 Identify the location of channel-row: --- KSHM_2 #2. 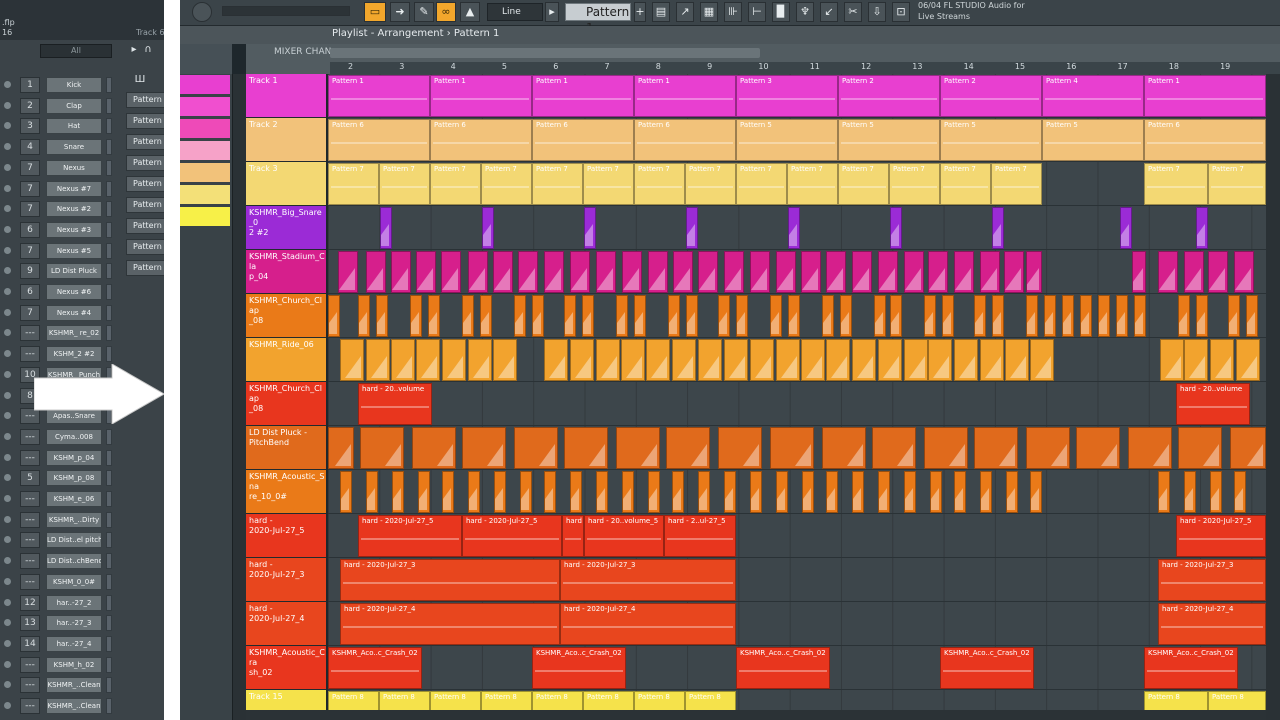
(62, 354).